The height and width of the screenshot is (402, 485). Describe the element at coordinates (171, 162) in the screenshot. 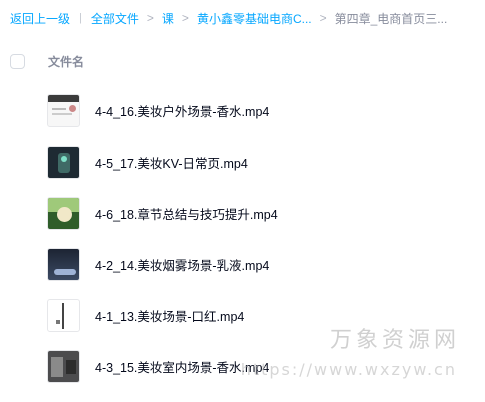

I see `file-name: 4-5_17.美妆KV-日常页.mp4` at that location.